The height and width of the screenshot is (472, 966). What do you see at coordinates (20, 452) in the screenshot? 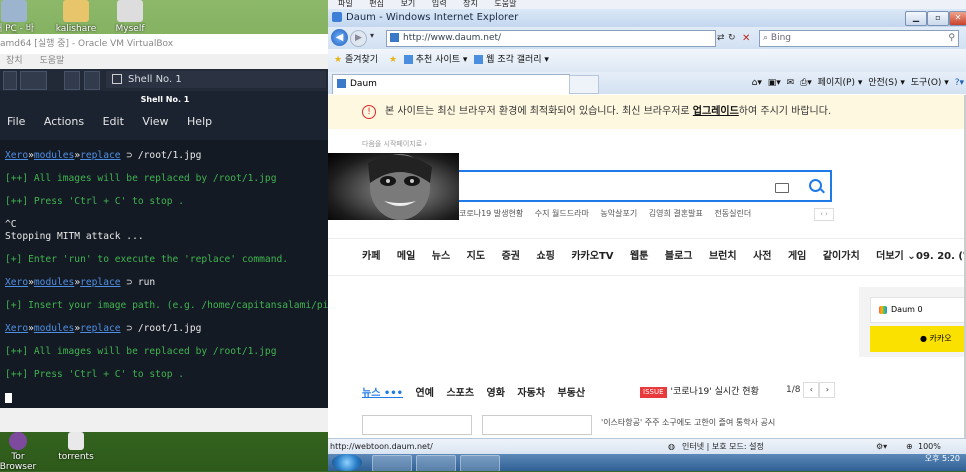
I see `desktop-icon-tor-browser: Tor Browser` at bounding box center [20, 452].